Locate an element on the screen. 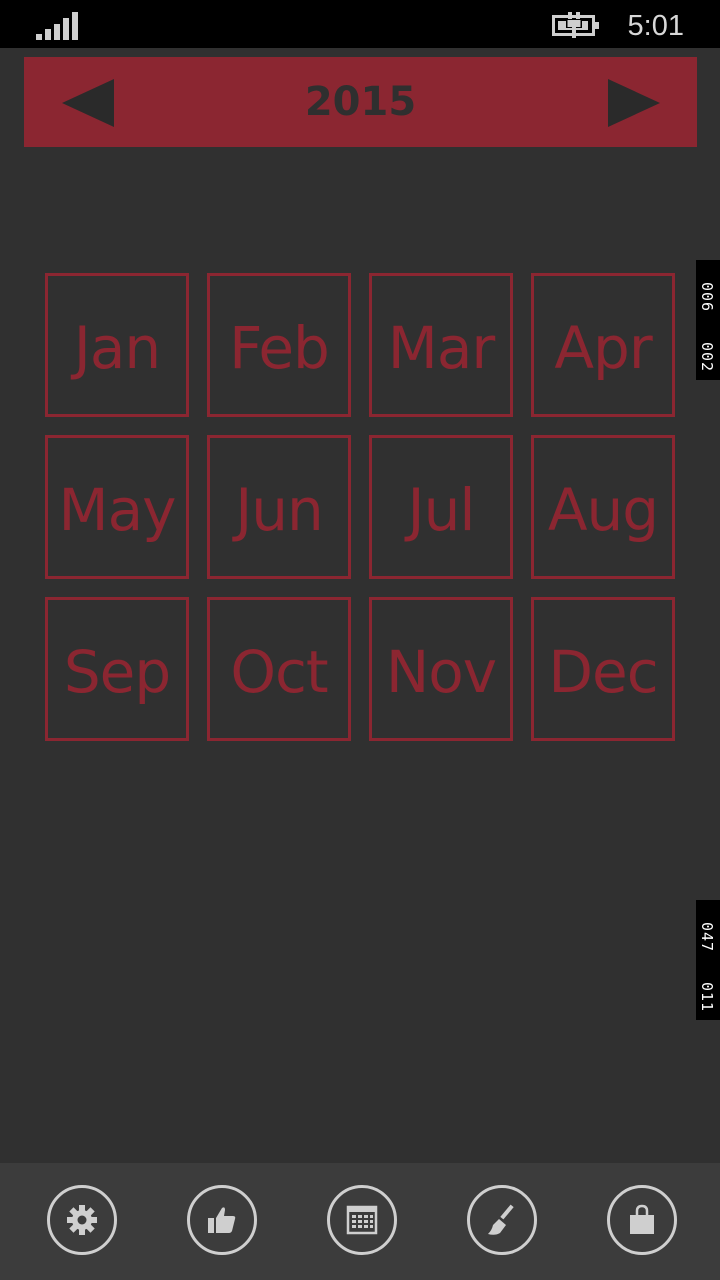 This screenshot has height=1280, width=720. month-may: May is located at coordinates (117, 507).